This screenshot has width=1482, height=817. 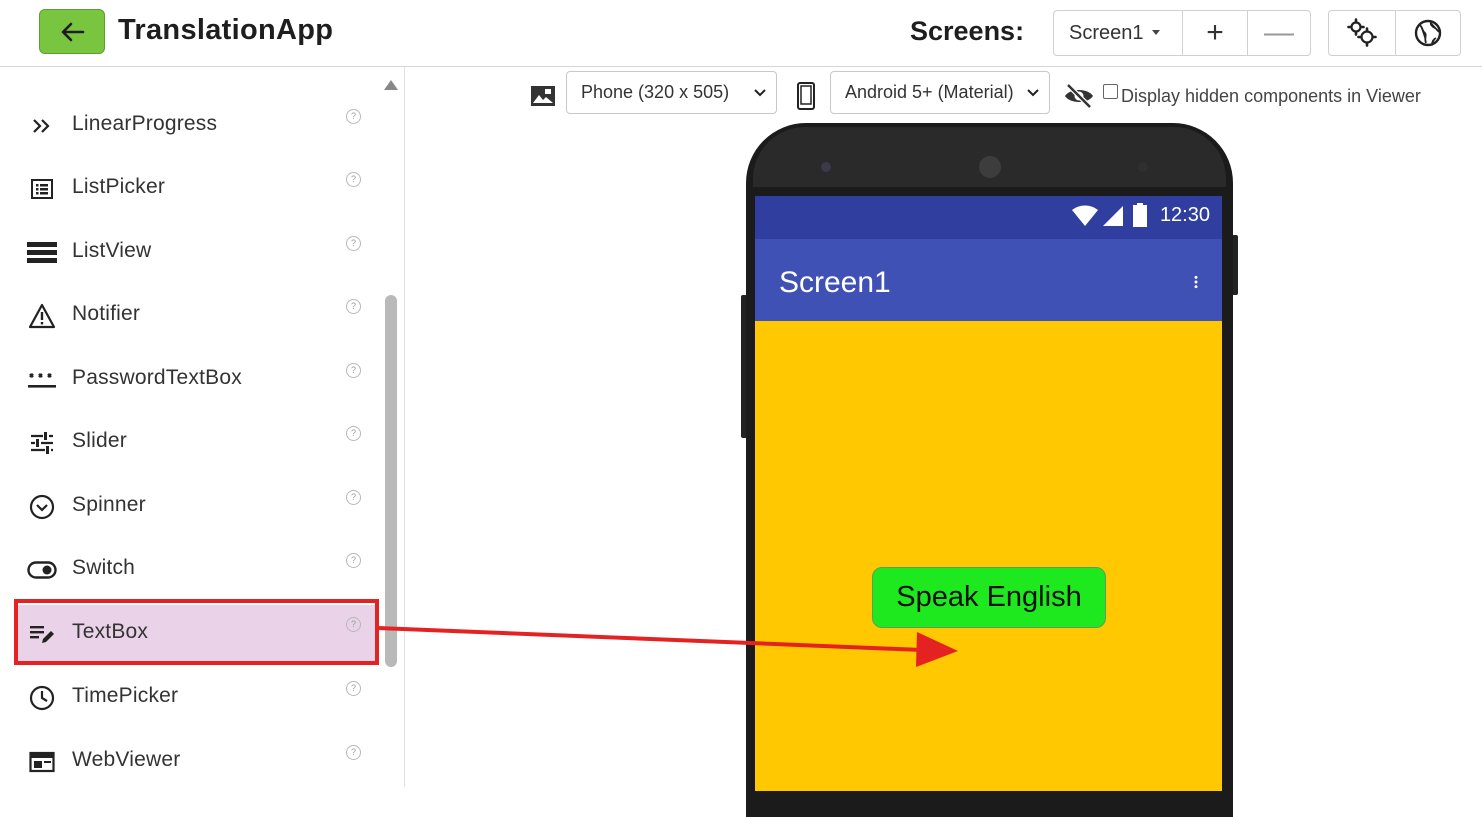 What do you see at coordinates (668, 646) in the screenshot?
I see `annotation-arrow` at bounding box center [668, 646].